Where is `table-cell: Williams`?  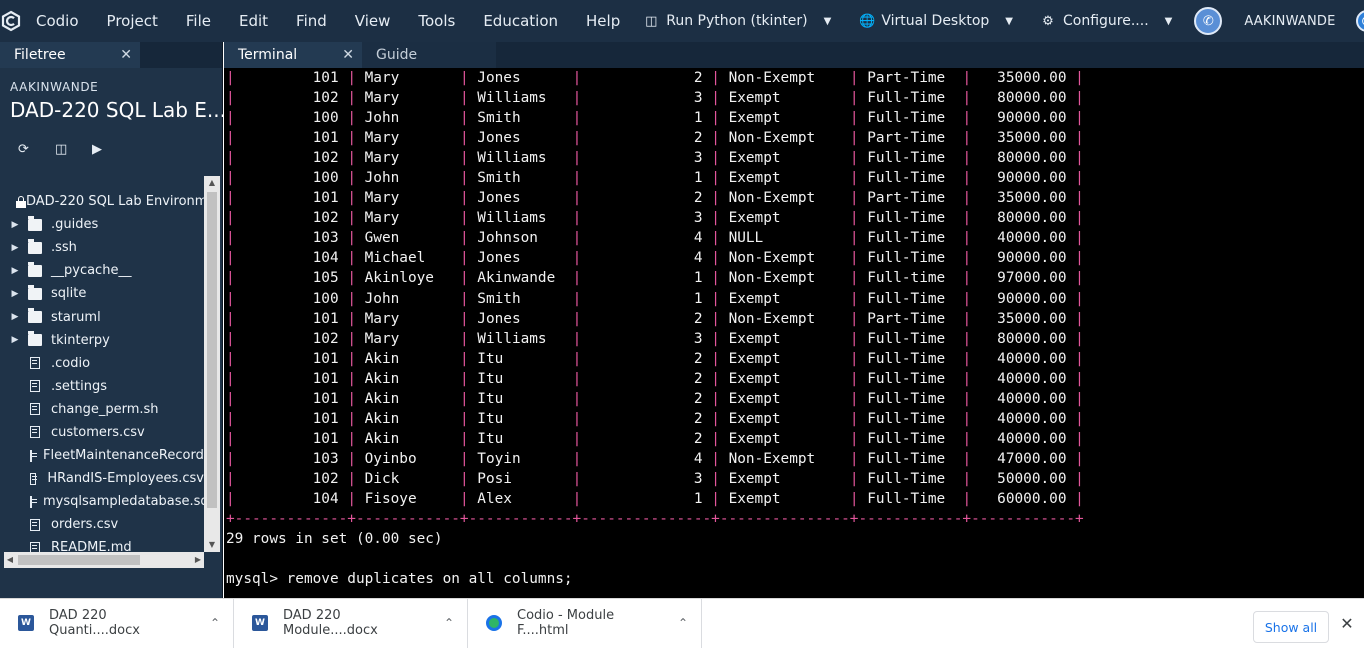
table-cell: Williams is located at coordinates (520, 218).